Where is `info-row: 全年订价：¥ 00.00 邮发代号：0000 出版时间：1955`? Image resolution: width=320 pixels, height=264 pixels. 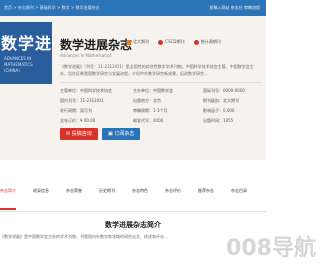 info-row: 全年订价：¥ 00.00 邮发代号：0000 出版时间：1955 is located at coordinates (163, 121).